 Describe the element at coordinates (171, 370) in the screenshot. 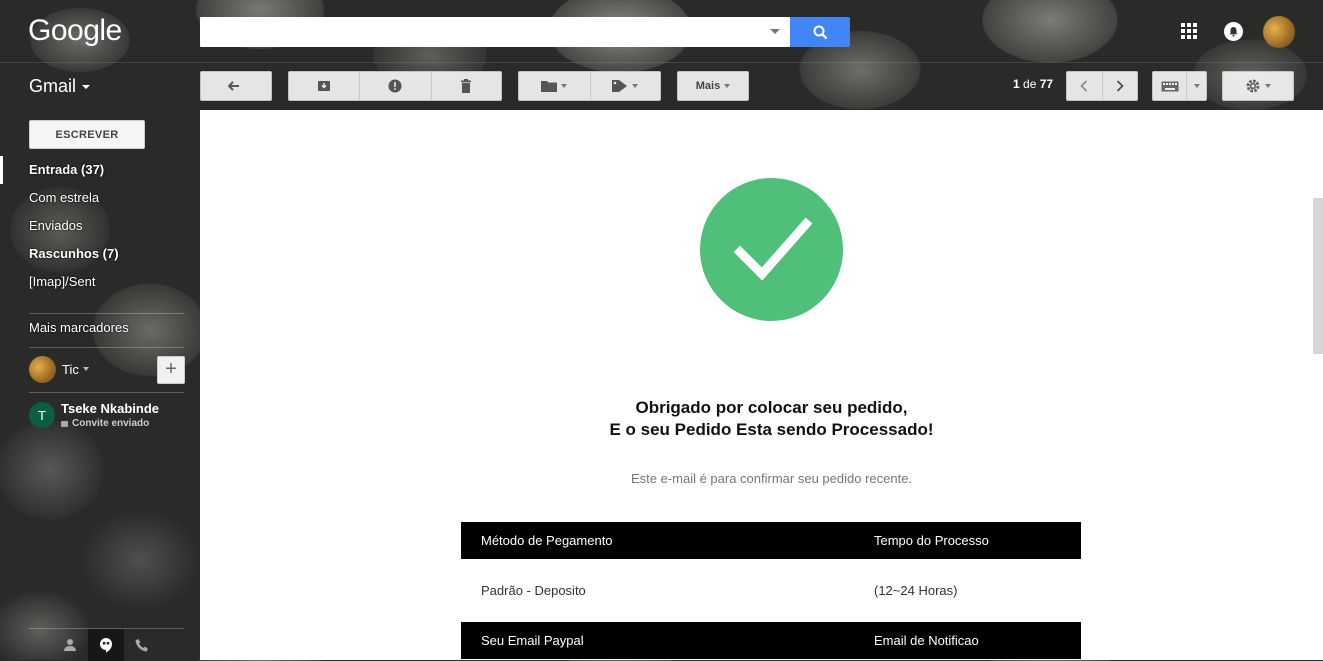

I see `new-conversation-button: +` at that location.